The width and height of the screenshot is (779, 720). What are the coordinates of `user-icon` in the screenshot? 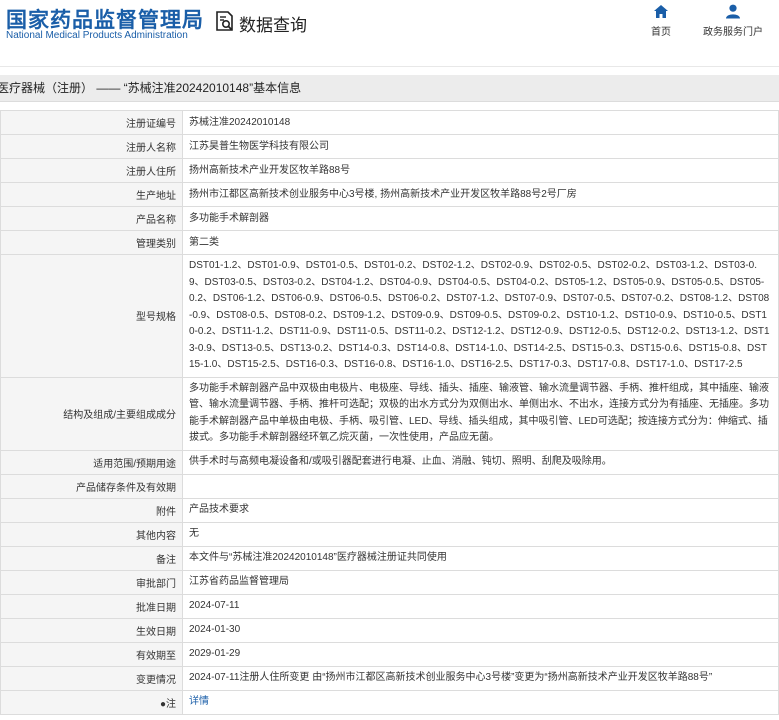 It's located at (733, 11).